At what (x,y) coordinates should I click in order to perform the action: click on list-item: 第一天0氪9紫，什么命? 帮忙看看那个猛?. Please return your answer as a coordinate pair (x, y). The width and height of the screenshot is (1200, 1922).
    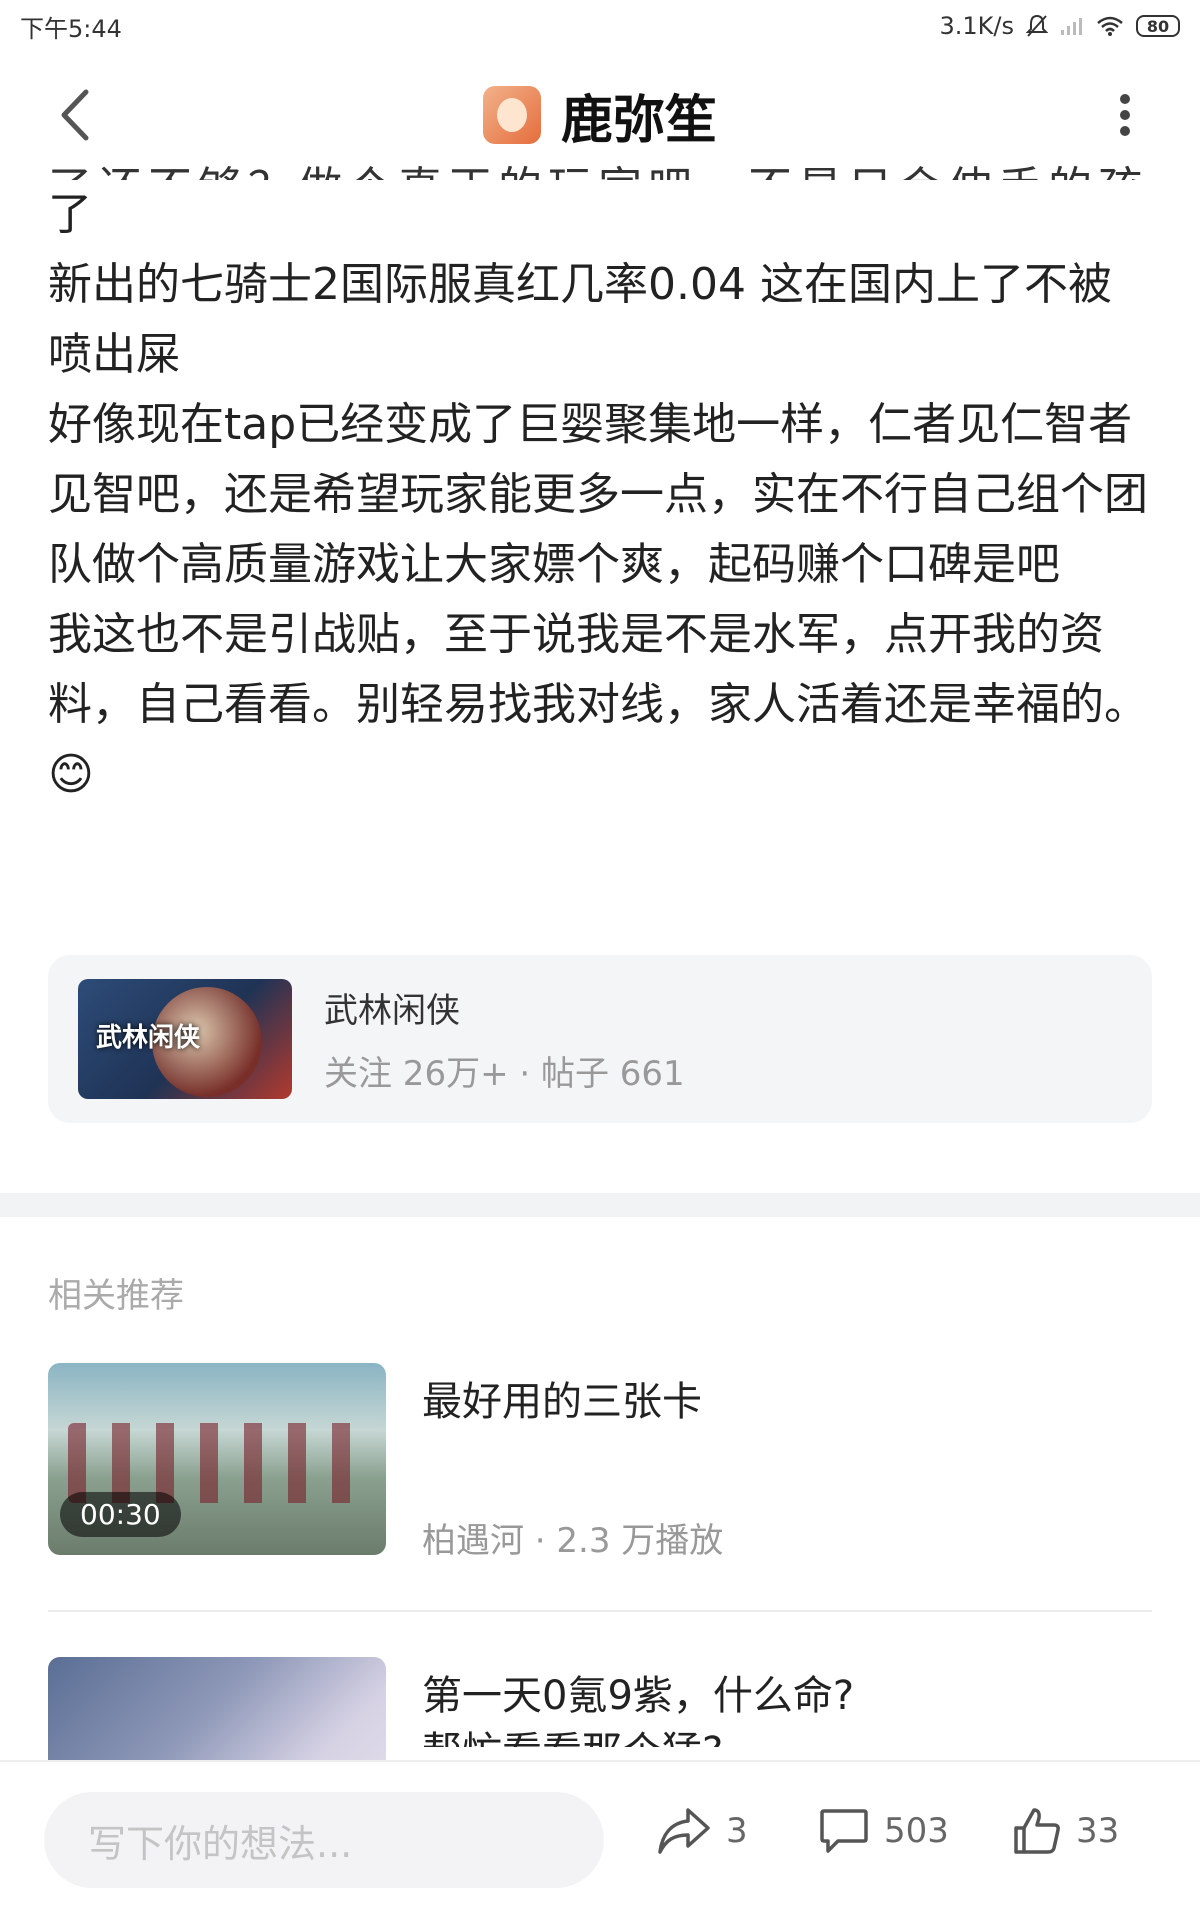
    Looking at the image, I should click on (600, 1708).